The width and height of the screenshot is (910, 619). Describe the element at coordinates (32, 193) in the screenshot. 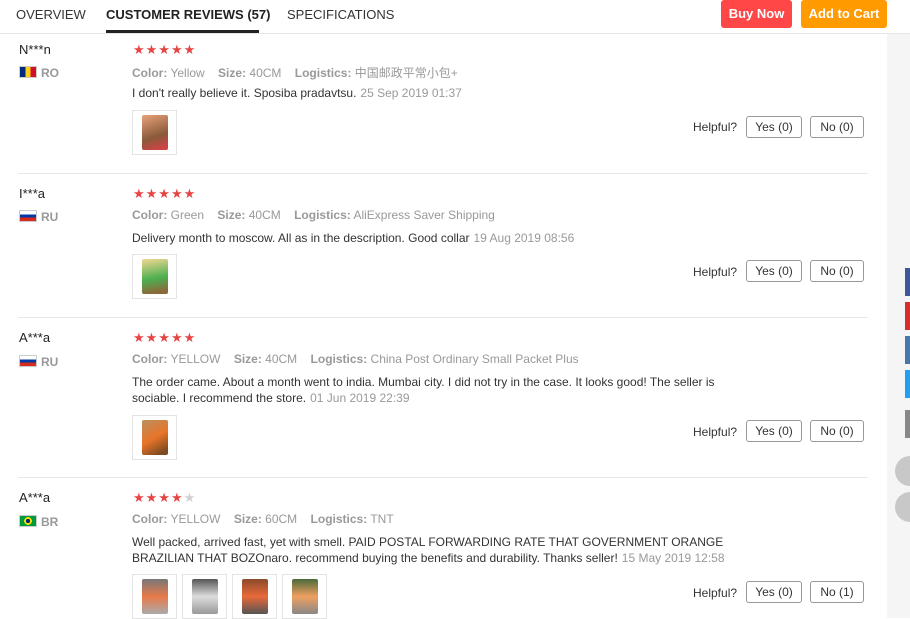

I see `reviewer-name: I***a` at that location.